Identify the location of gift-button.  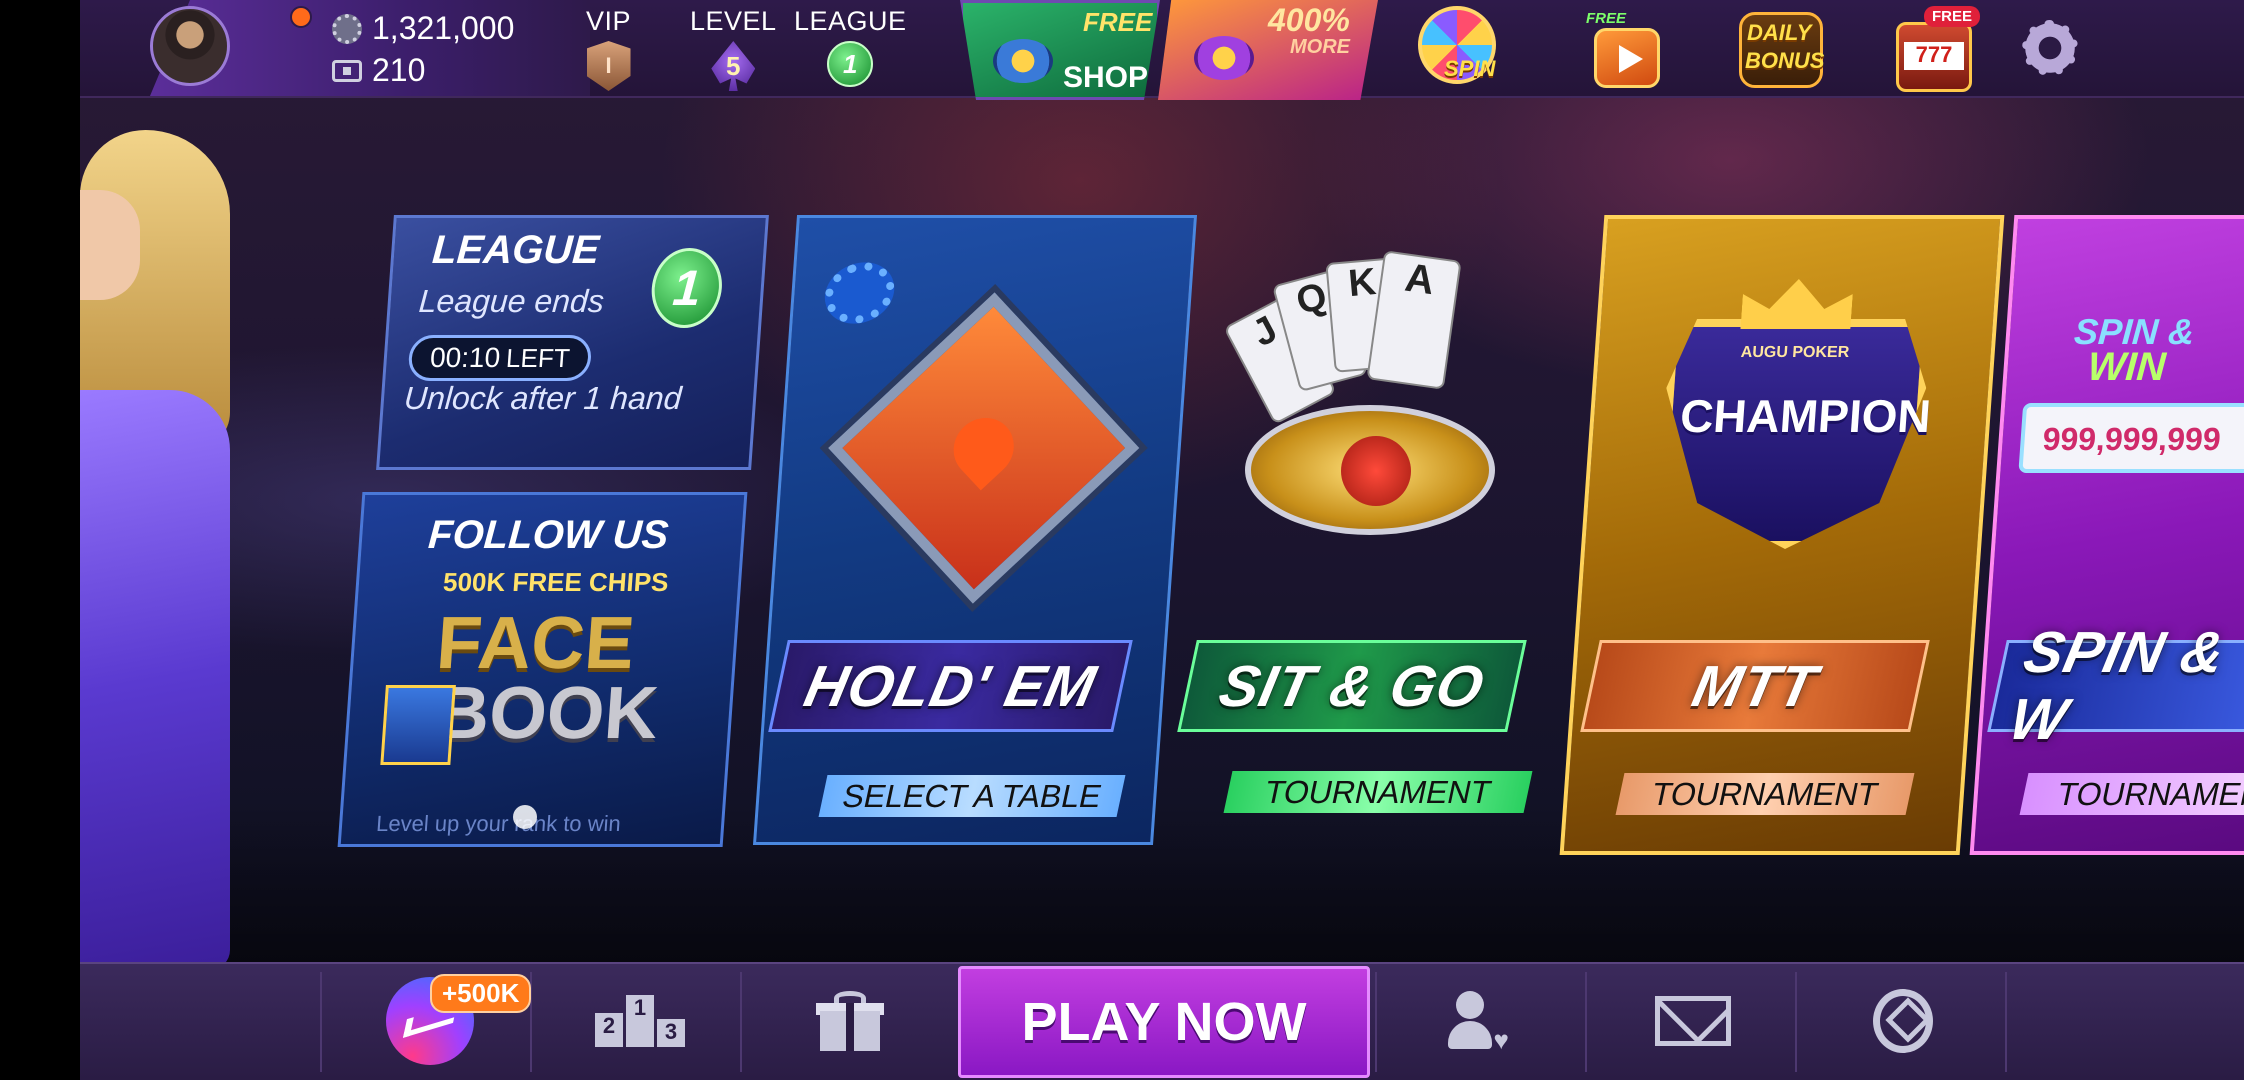
(850, 1021).